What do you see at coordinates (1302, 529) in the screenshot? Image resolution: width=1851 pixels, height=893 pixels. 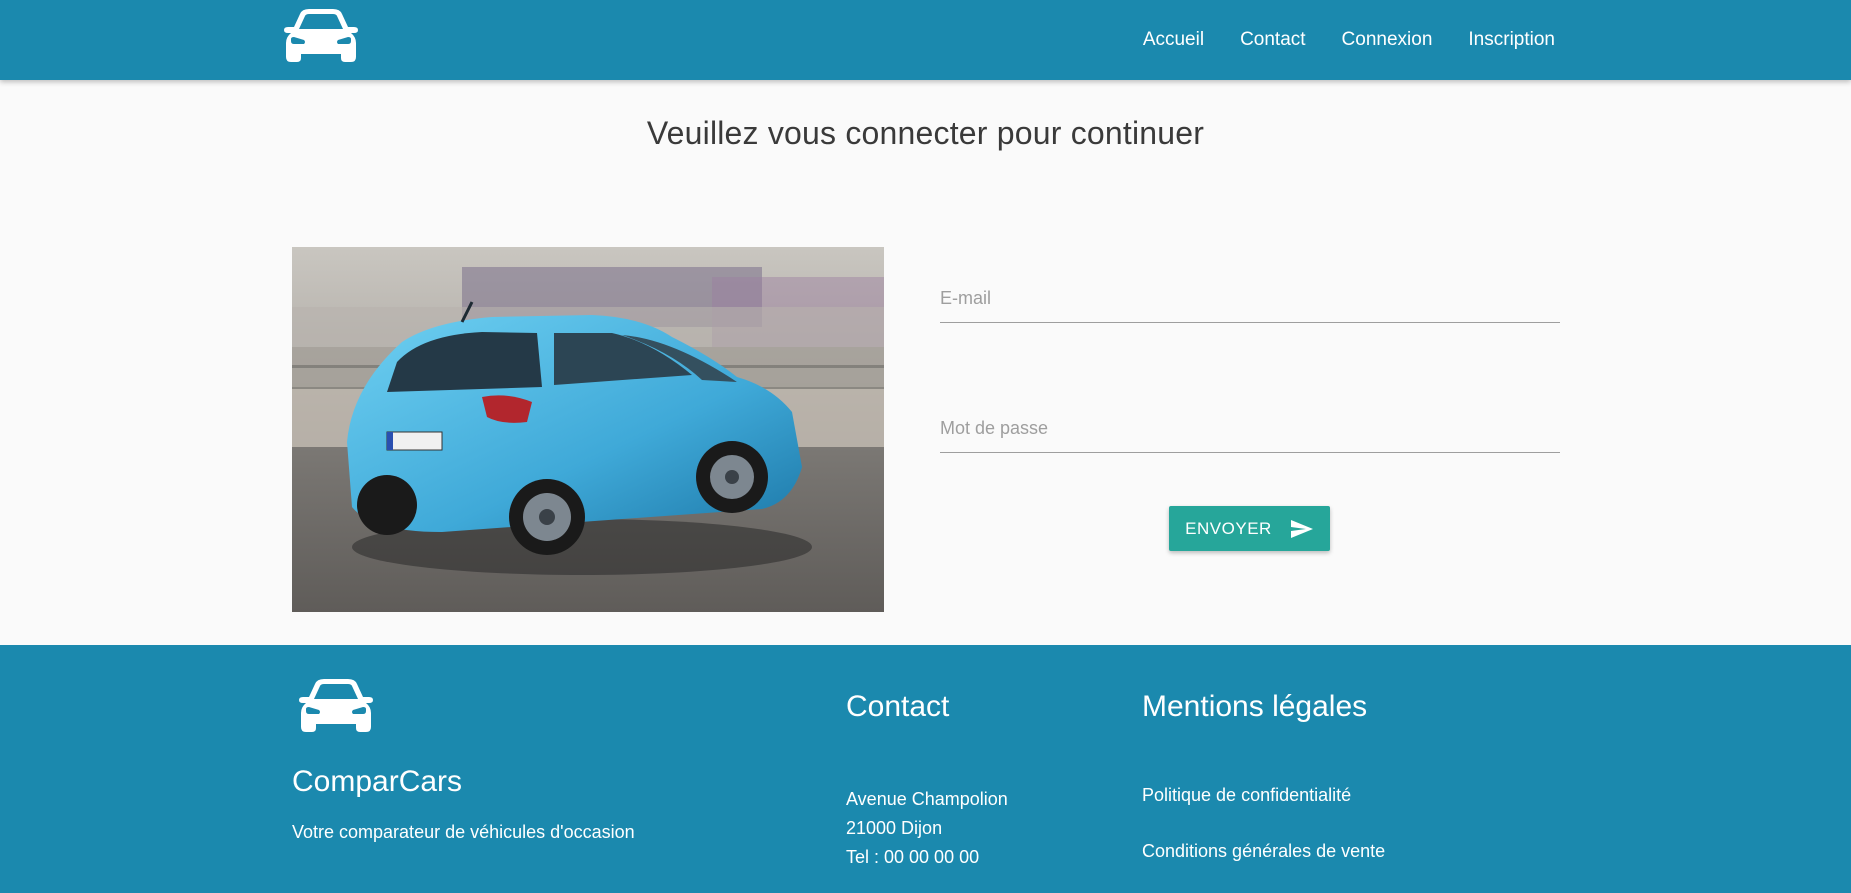 I see `send-icon` at bounding box center [1302, 529].